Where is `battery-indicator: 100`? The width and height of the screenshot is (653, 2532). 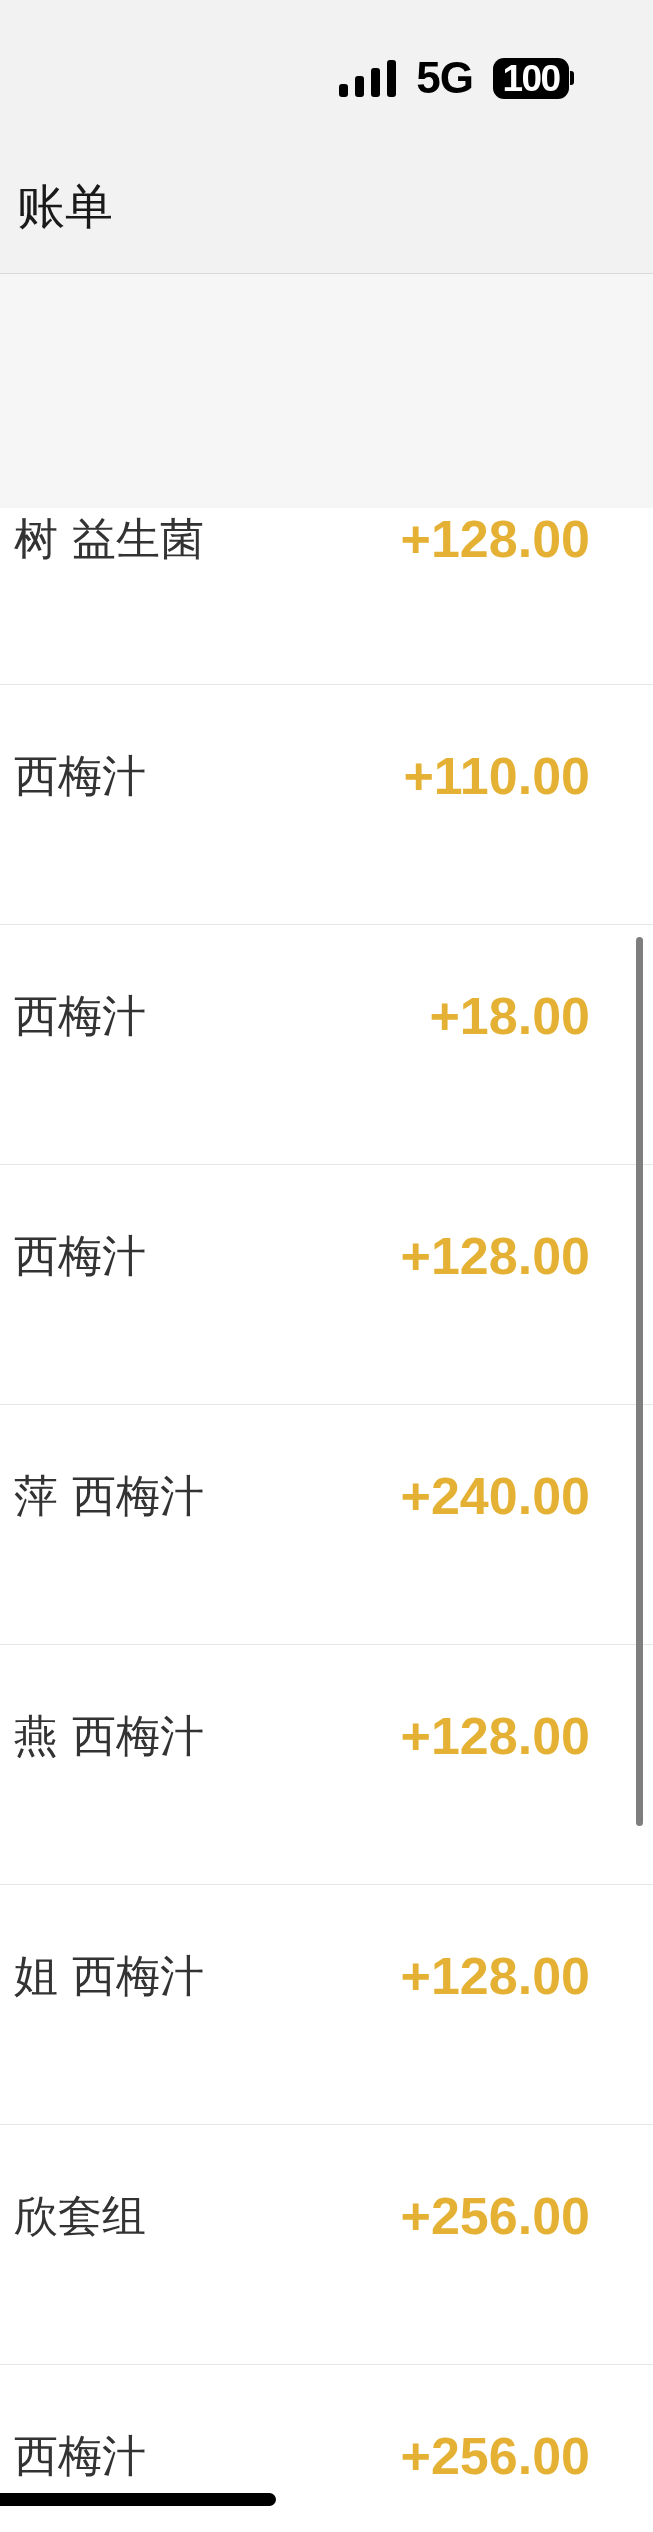
battery-indicator: 100 is located at coordinates (533, 78).